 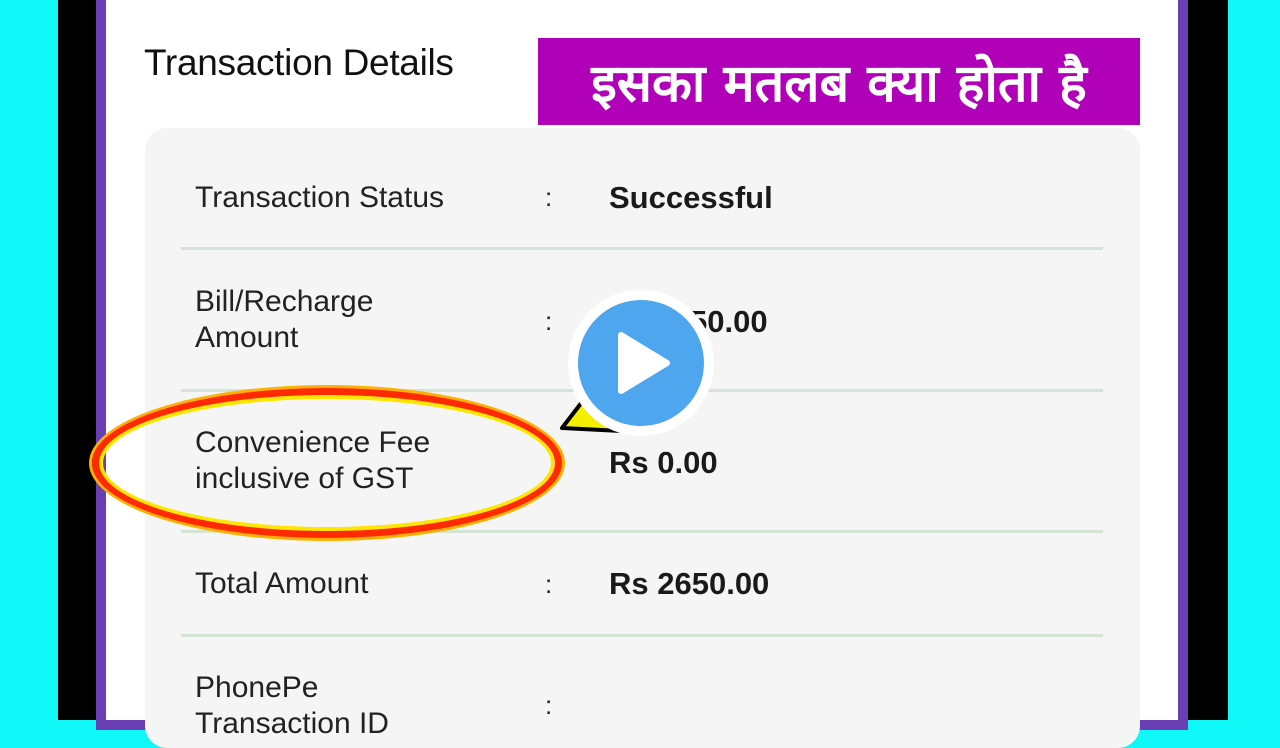 What do you see at coordinates (284, 301) in the screenshot?
I see `bill-amount-label-line1: Bill/Recharge` at bounding box center [284, 301].